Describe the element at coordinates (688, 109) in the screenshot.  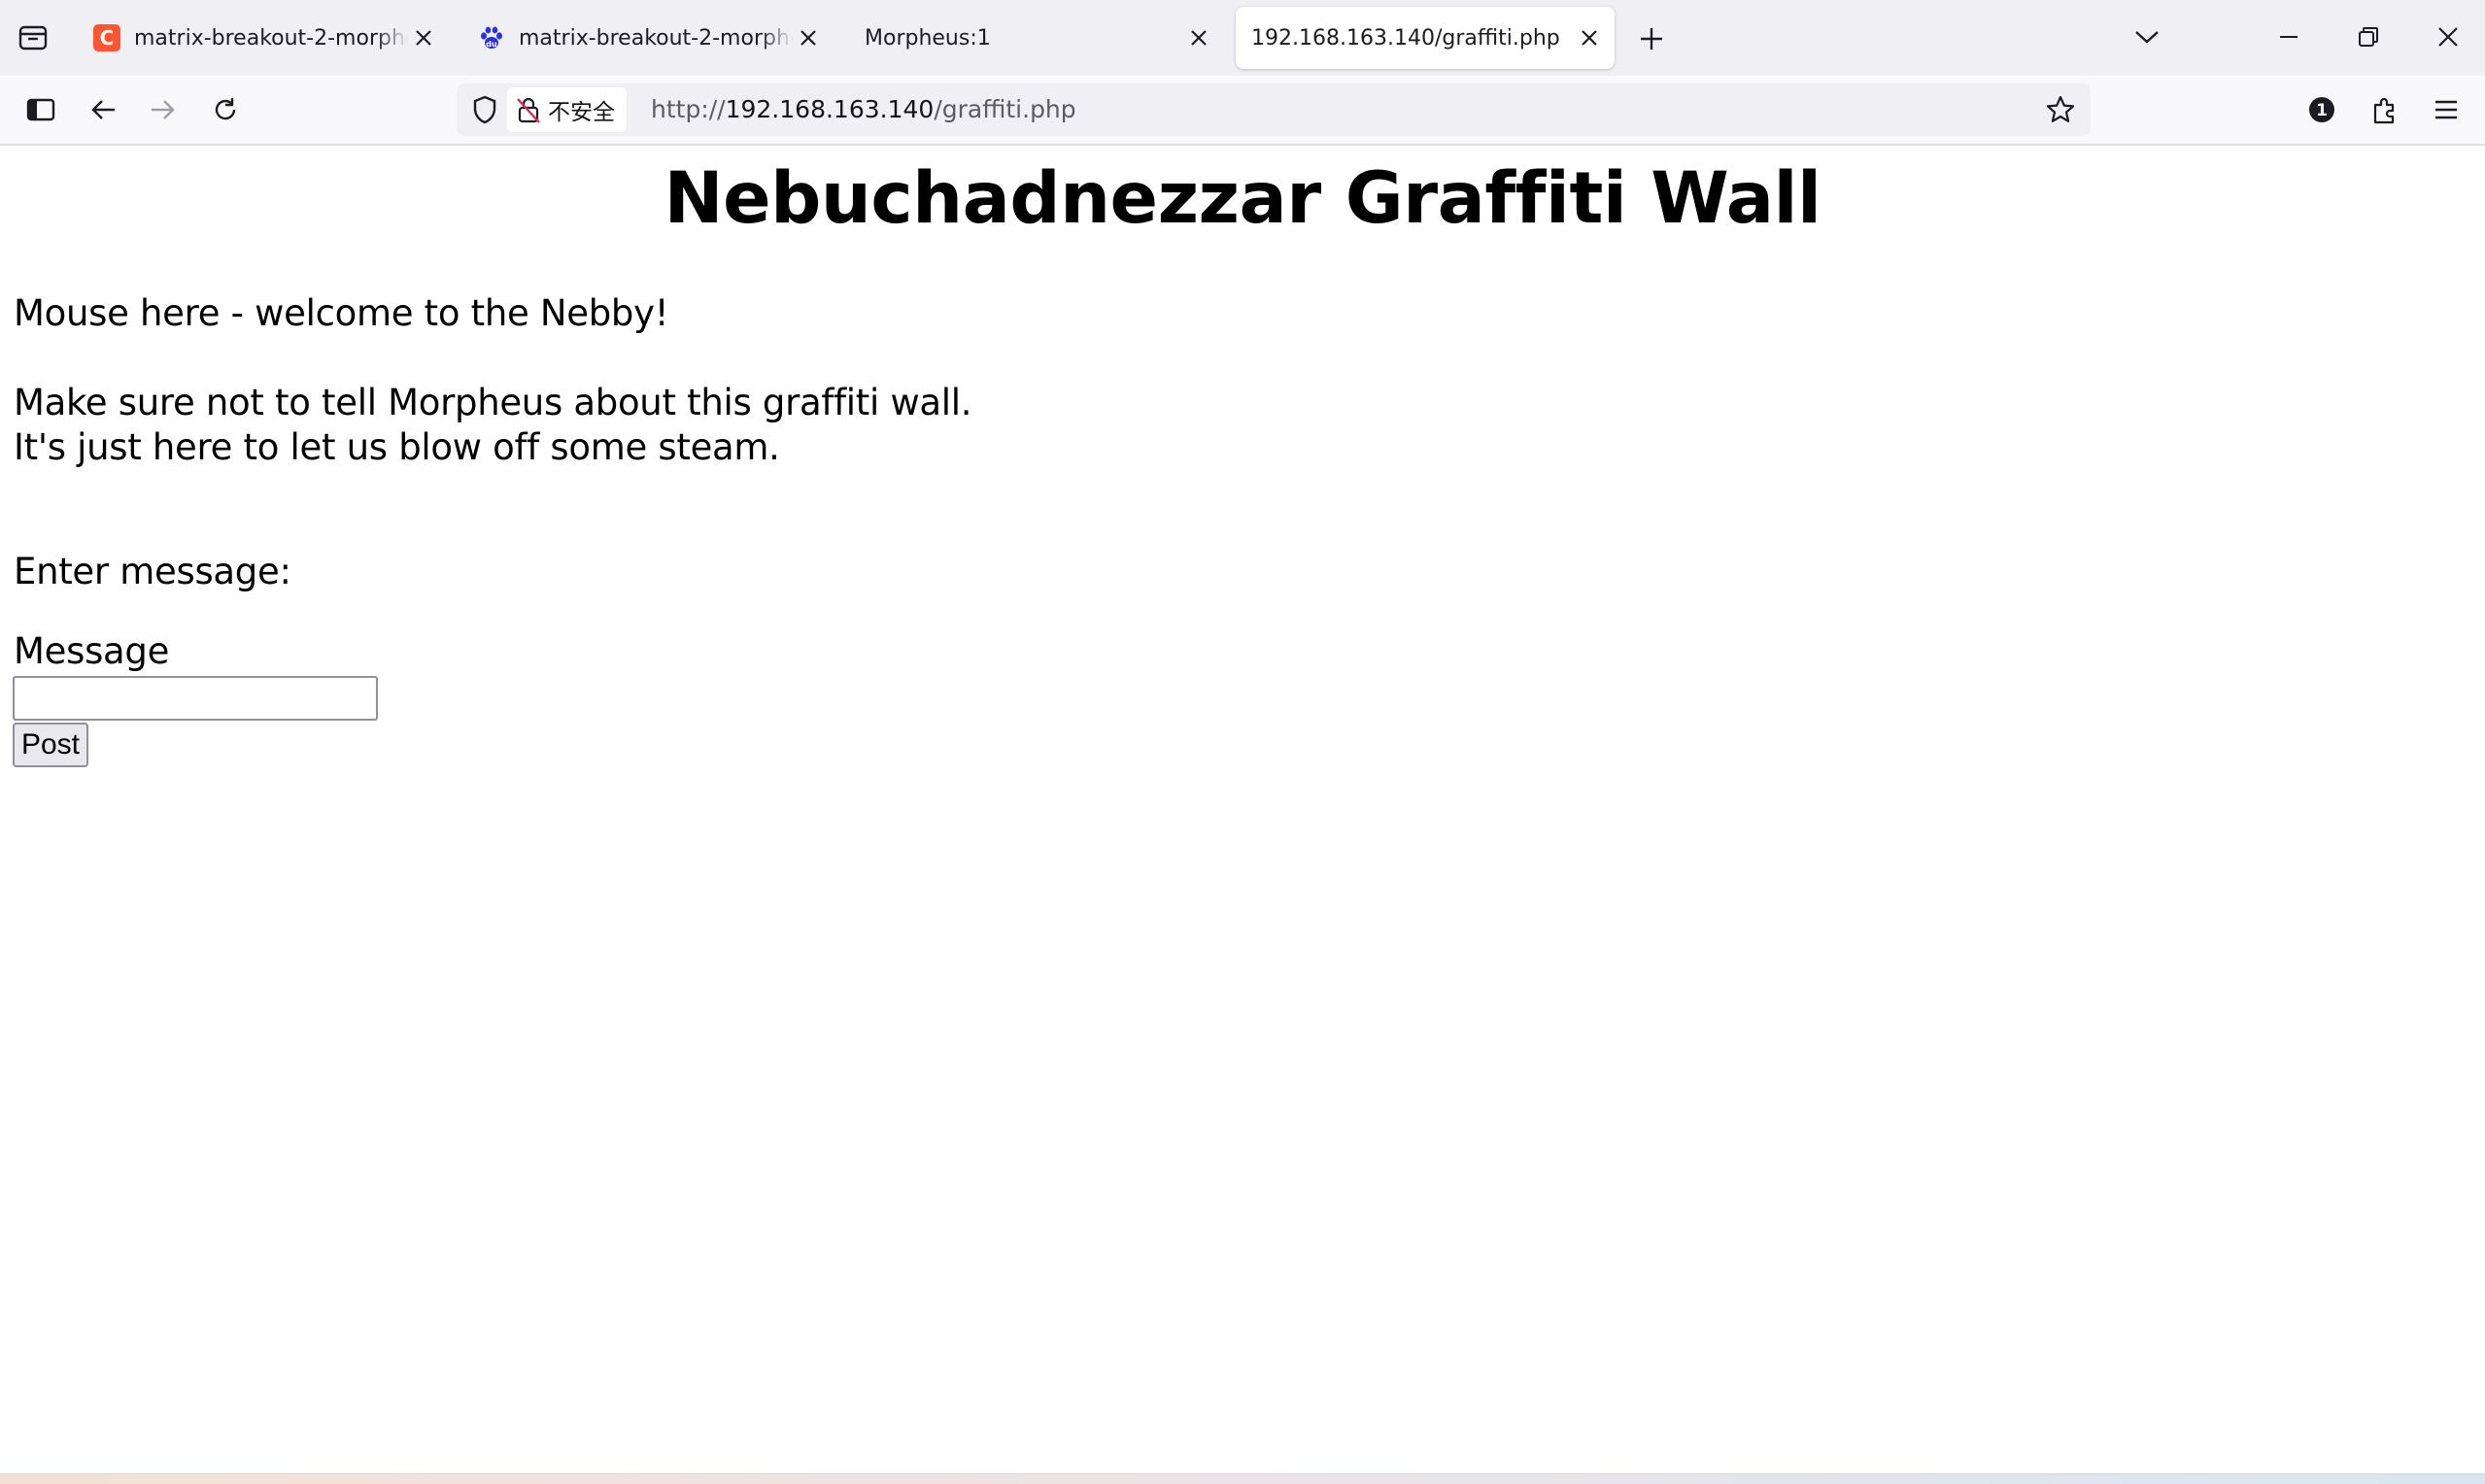
I see `url-scheme: http://` at that location.